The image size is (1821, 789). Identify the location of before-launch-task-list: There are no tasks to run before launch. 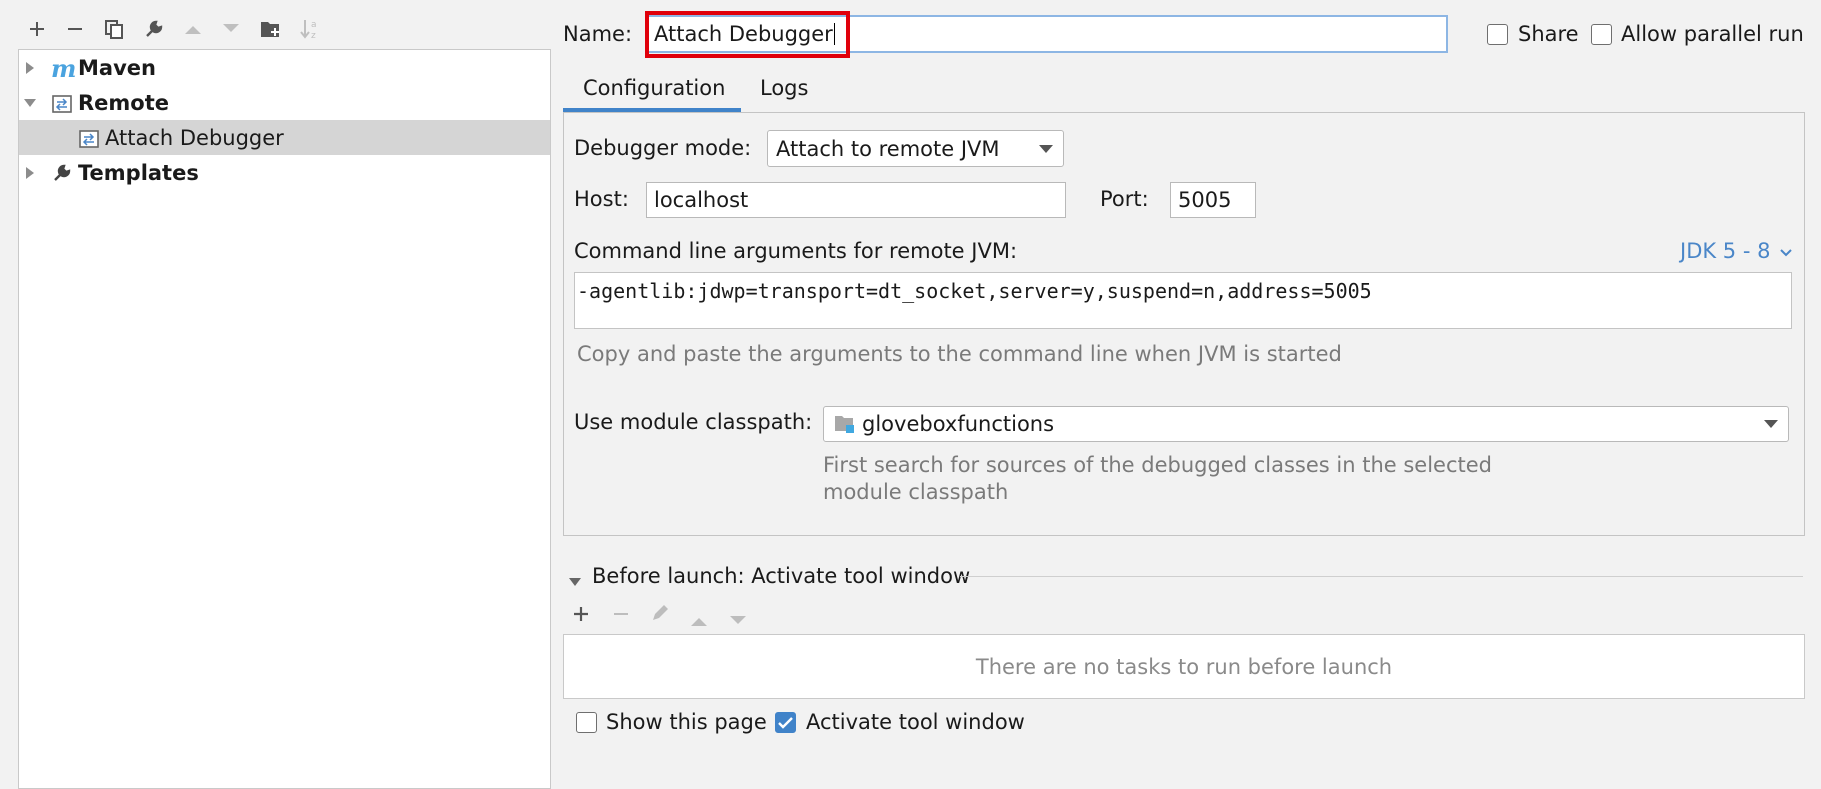
(1184, 666).